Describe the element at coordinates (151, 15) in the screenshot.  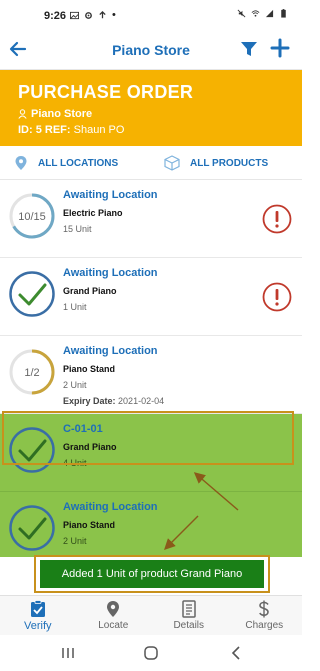
I see `status-bar: 9:26 •` at that location.